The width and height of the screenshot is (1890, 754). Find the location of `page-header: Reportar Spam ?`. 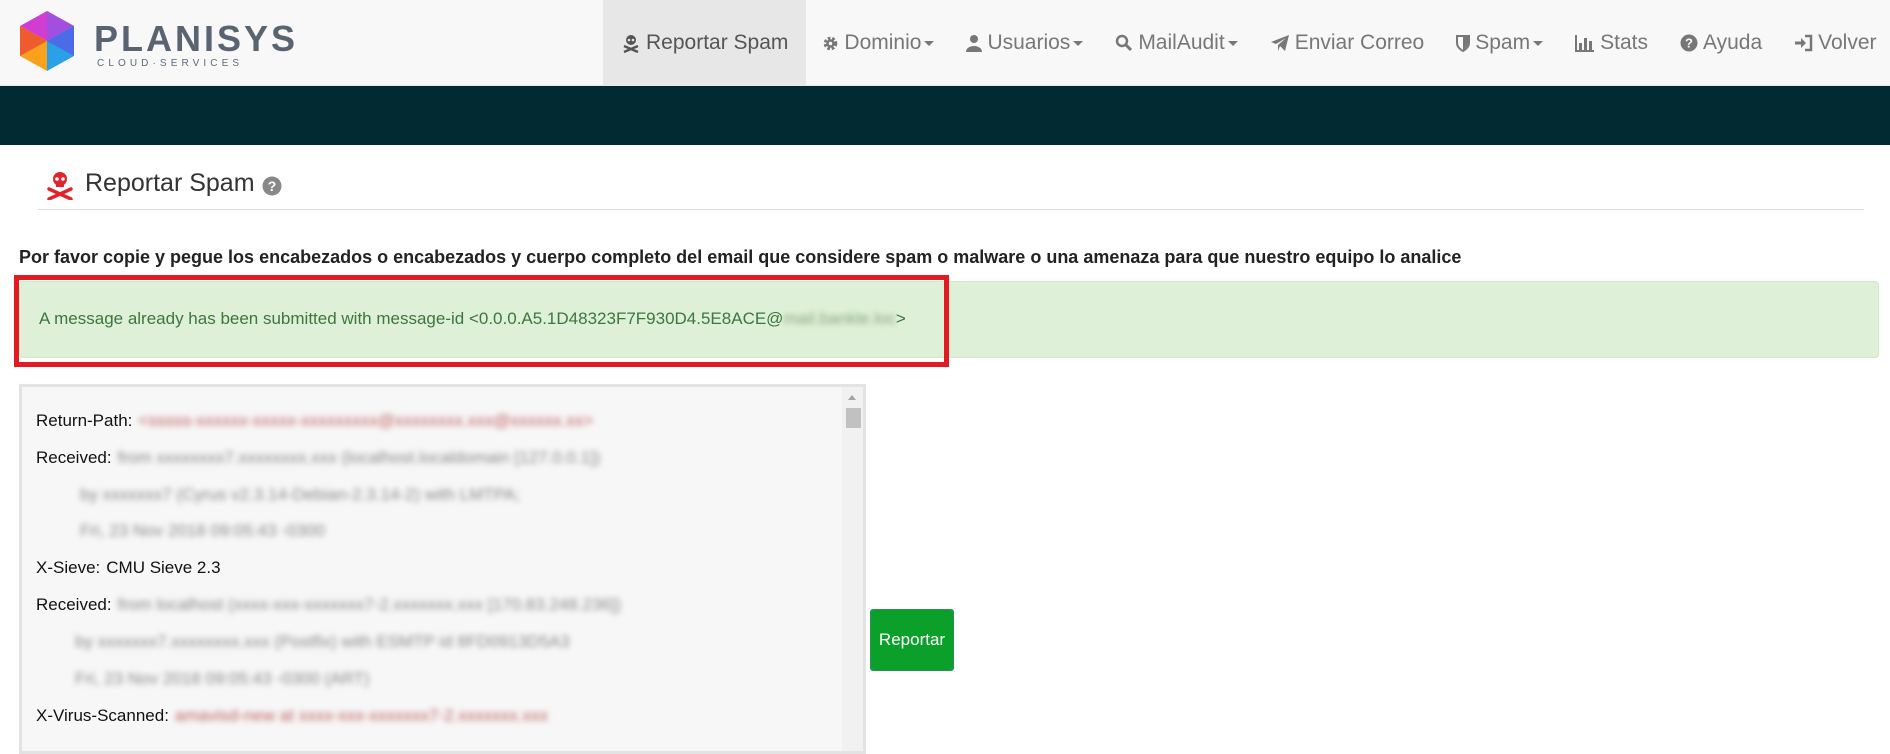

page-header: Reportar Spam ? is located at coordinates (951, 188).